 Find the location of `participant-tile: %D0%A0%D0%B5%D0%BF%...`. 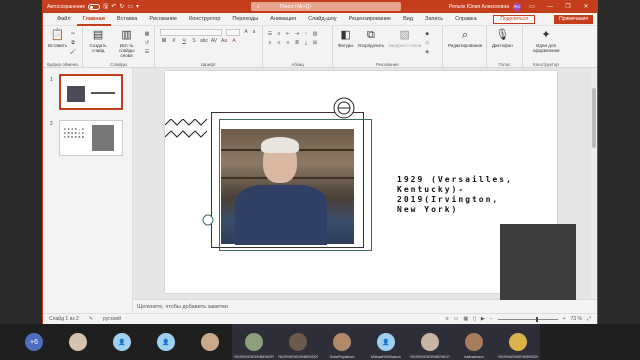

participant-tile: %D0%A0%D0%B5%D0%BF%... is located at coordinates (518, 342).